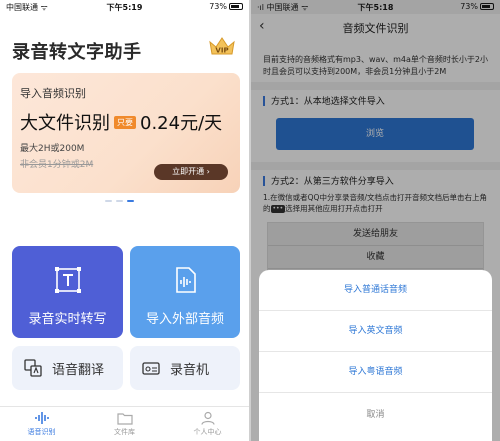 The width and height of the screenshot is (500, 441). I want to click on translate-icon, so click(33, 368).